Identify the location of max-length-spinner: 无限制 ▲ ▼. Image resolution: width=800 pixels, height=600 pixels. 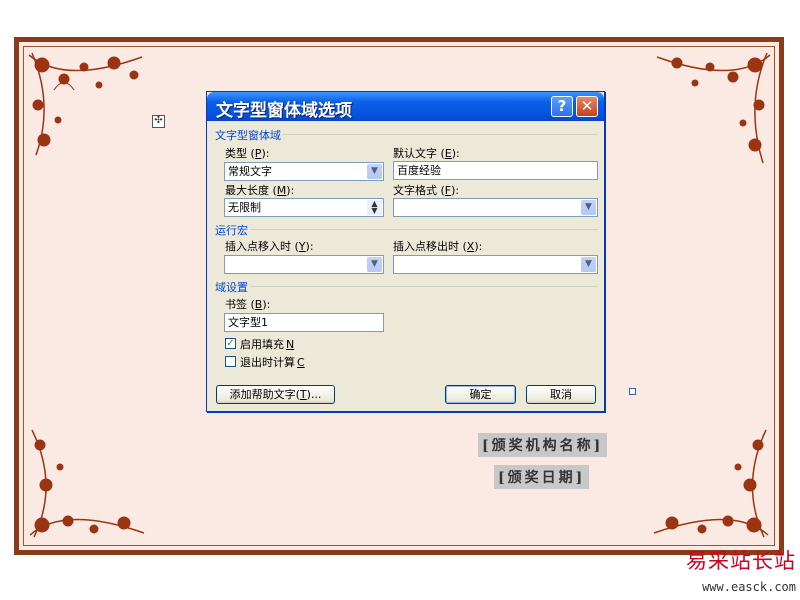
(304, 207).